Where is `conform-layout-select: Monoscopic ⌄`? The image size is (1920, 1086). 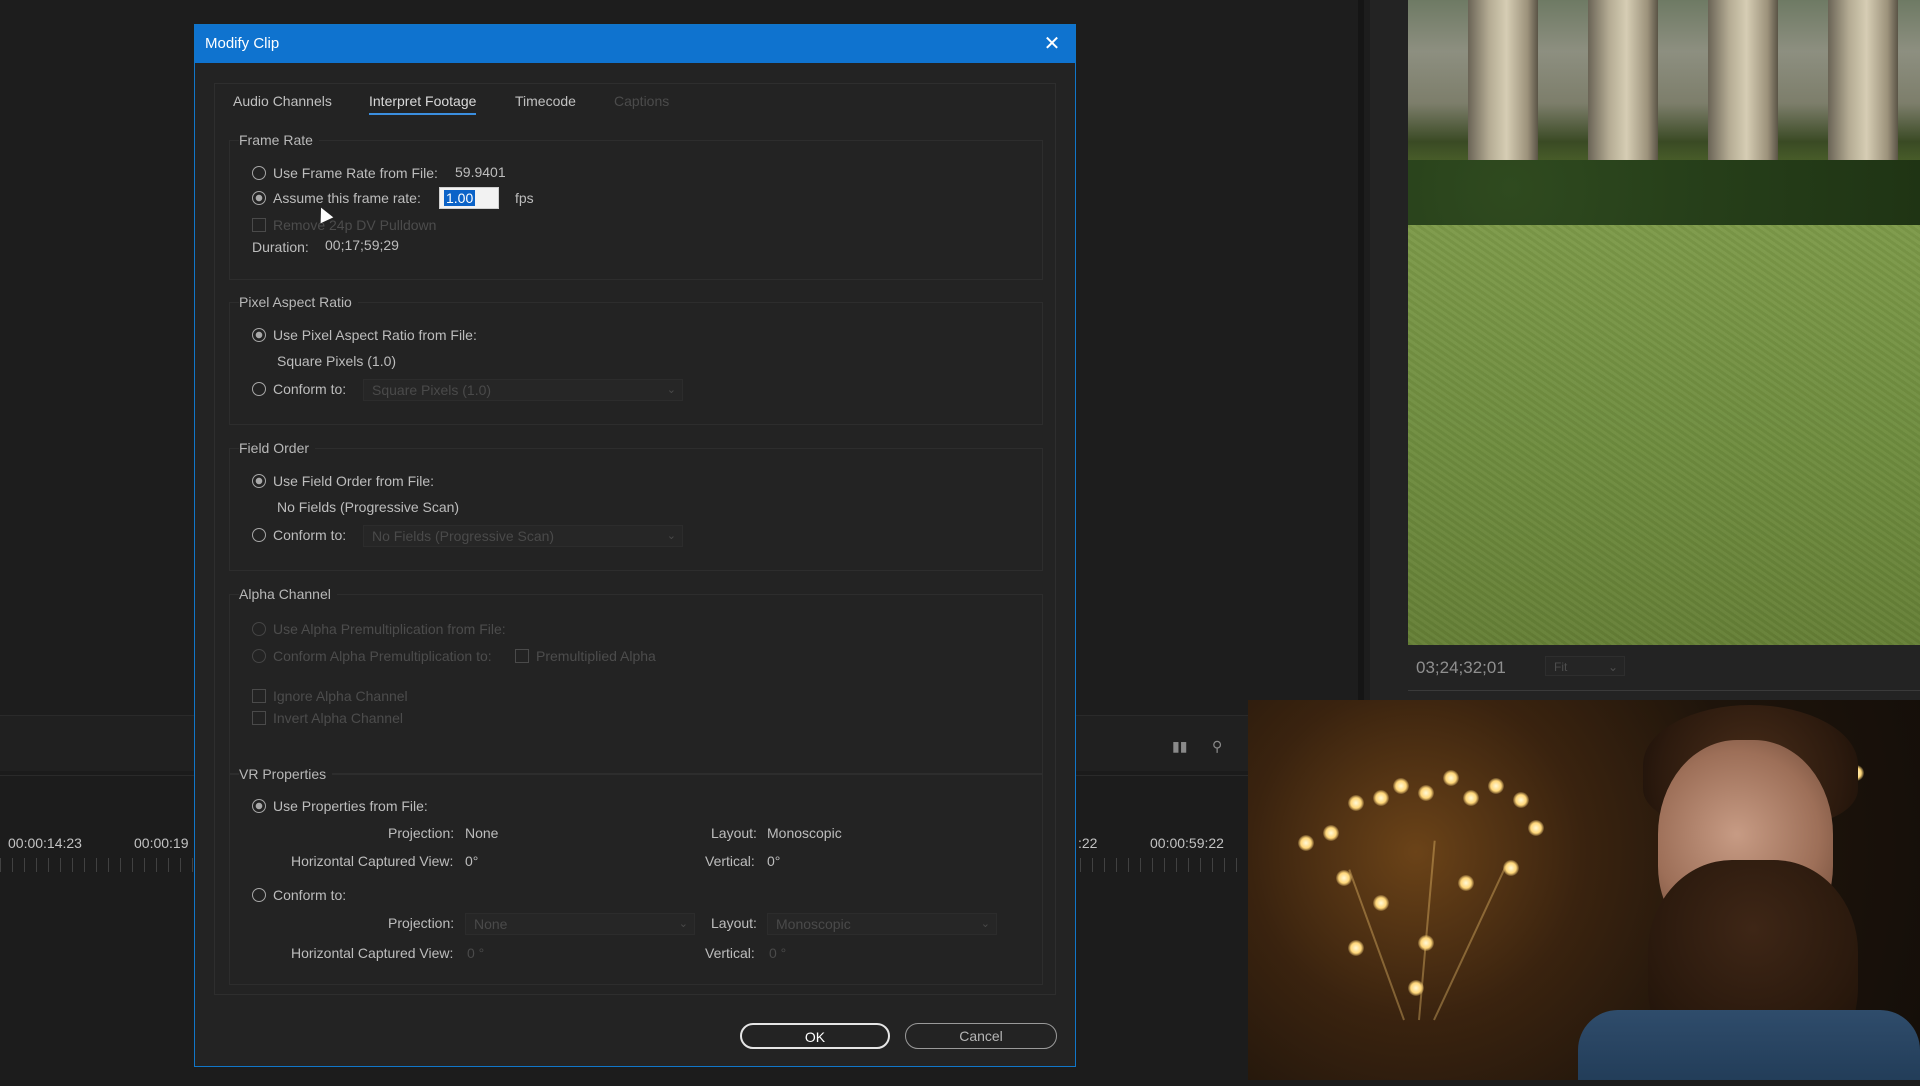 conform-layout-select: Monoscopic ⌄ is located at coordinates (882, 924).